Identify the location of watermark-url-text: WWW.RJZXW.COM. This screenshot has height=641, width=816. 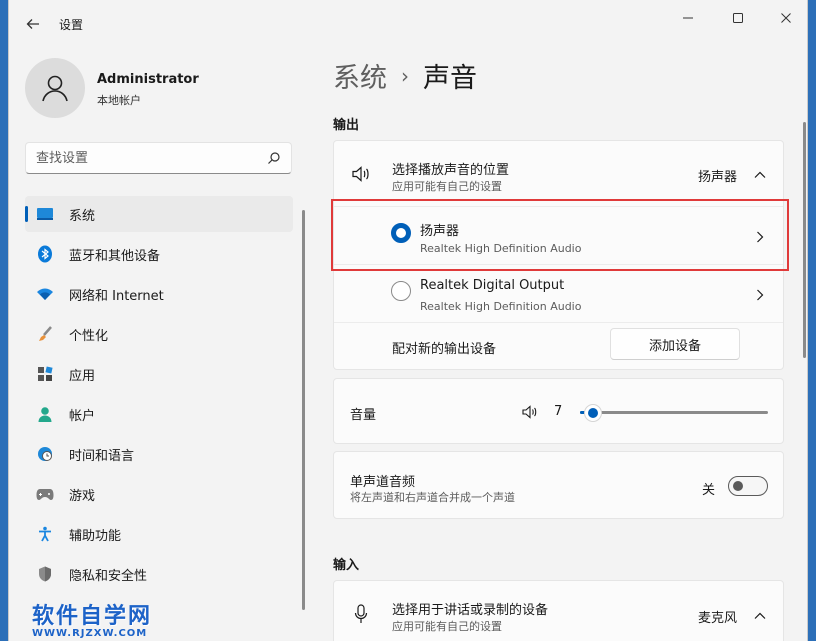
(90, 633).